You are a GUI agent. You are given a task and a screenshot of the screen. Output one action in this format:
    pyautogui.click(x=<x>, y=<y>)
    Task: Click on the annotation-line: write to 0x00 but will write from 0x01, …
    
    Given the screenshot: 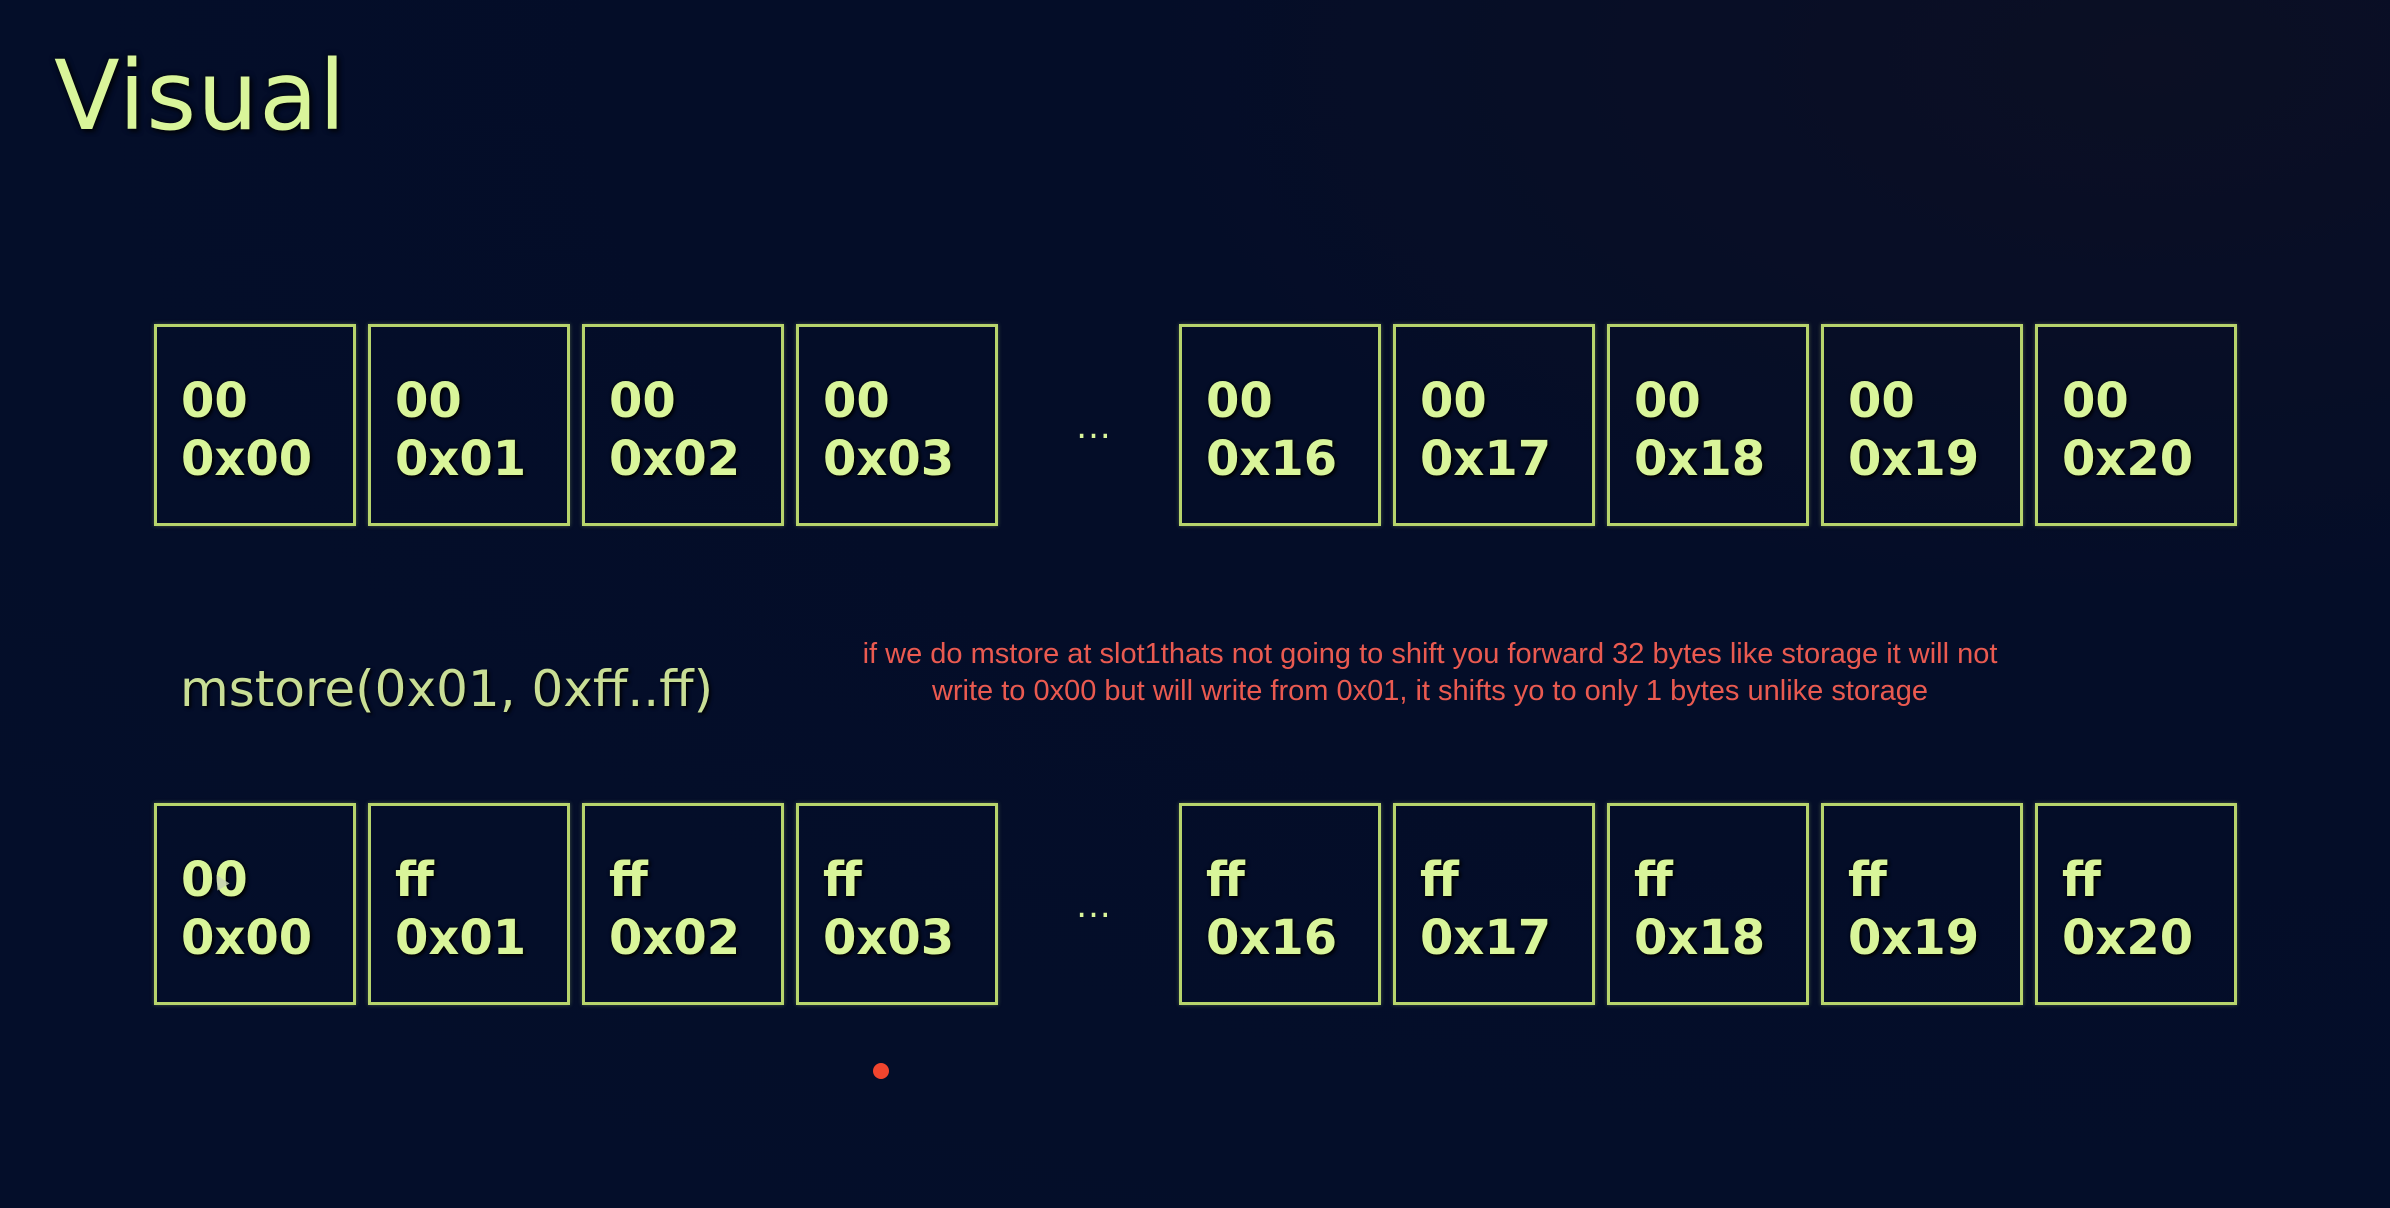 What is the action you would take?
    pyautogui.click(x=1430, y=691)
    